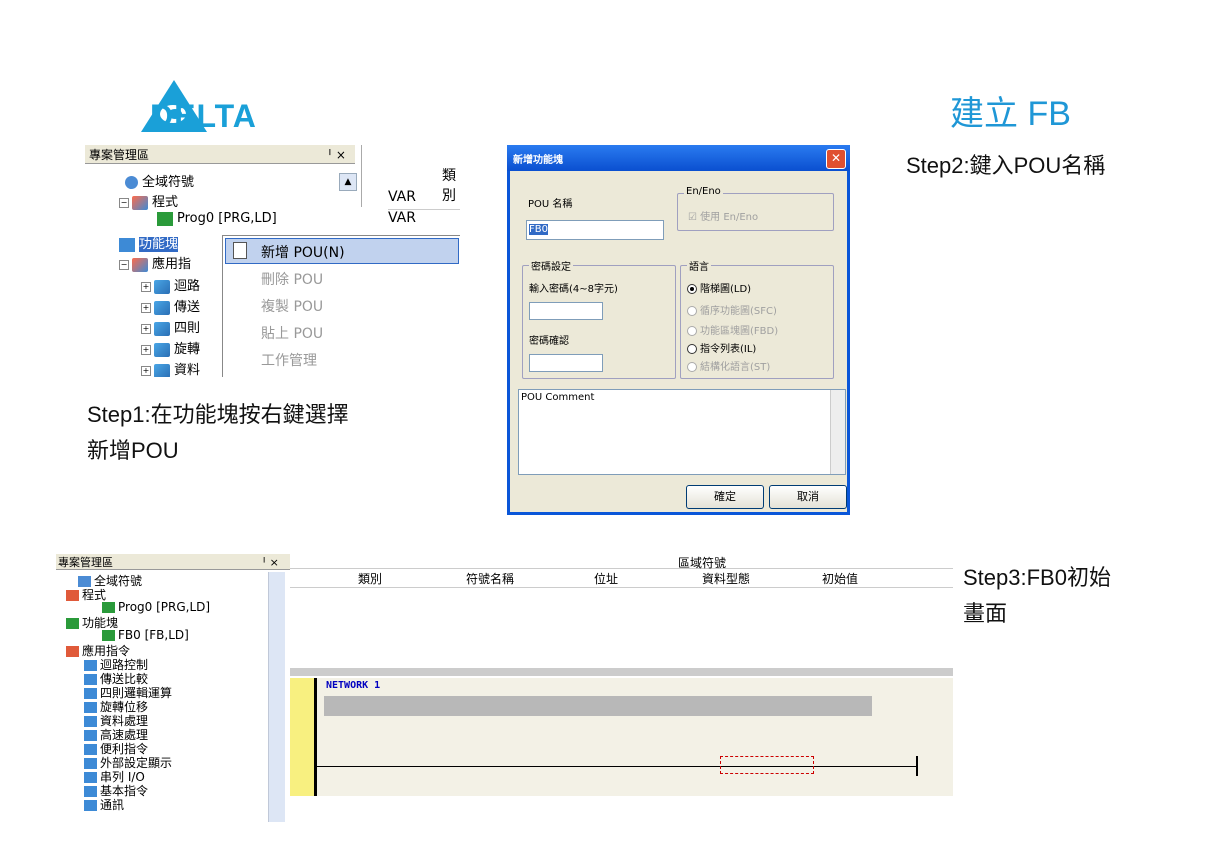  Describe the element at coordinates (550, 204) in the screenshot. I see `pou-name-label: POU 名稱` at that location.